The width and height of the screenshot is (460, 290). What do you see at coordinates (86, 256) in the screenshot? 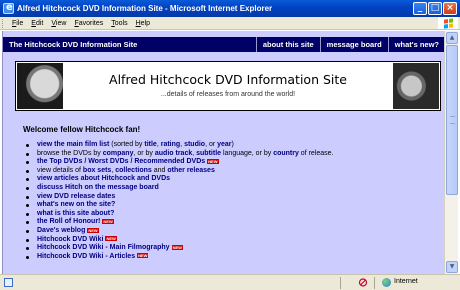
I see `link-wiki-articles: Hitchcock DVD Wiki - Articles` at bounding box center [86, 256].